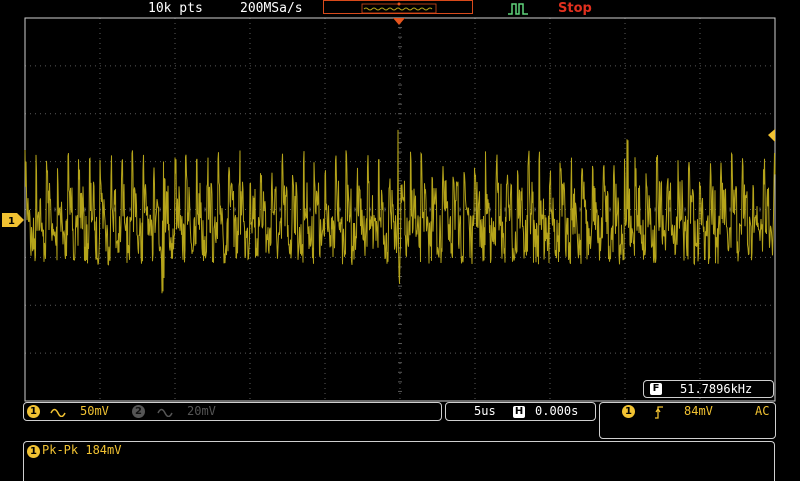 The height and width of the screenshot is (481, 800). Describe the element at coordinates (716, 389) in the screenshot. I see `frequency-value: 51.7896kHz` at that location.